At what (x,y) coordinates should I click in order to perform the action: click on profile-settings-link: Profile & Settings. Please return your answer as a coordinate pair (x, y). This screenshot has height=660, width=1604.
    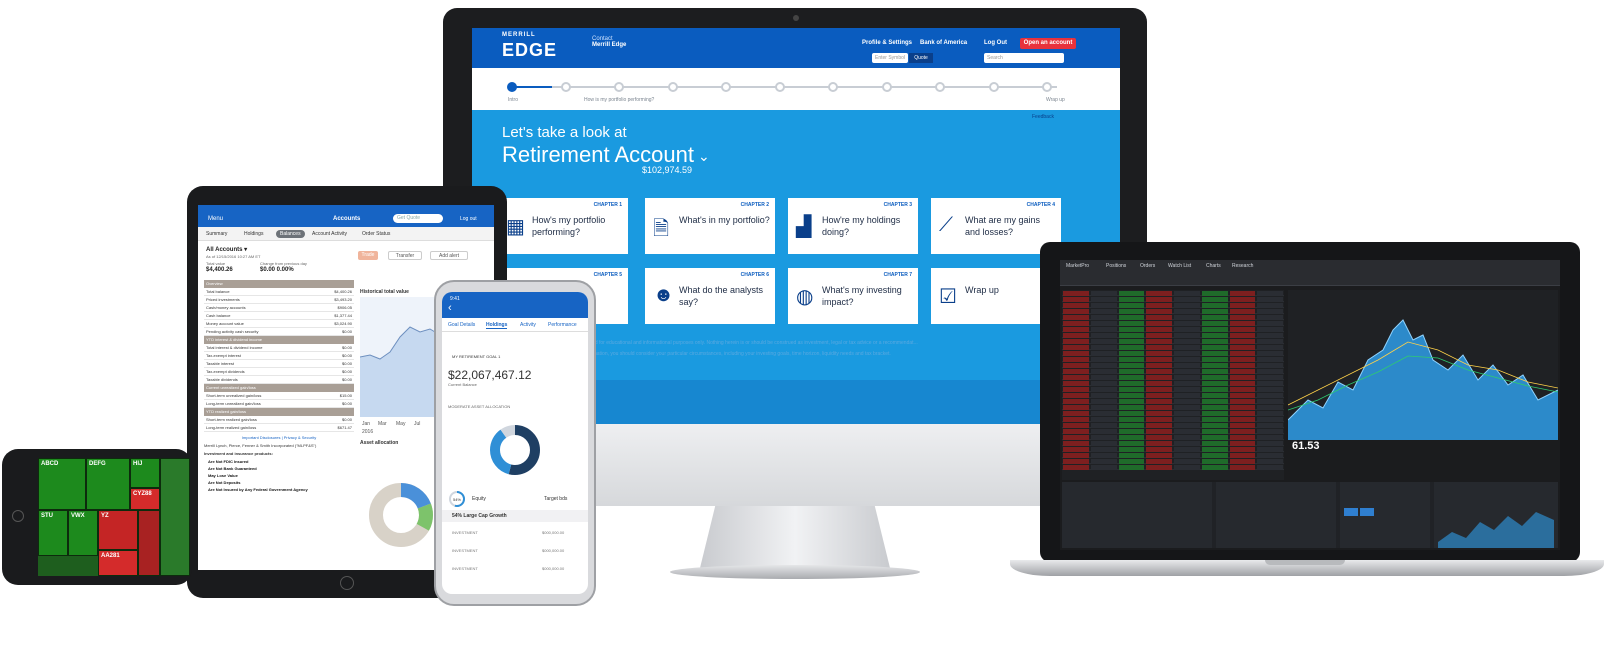
    Looking at the image, I should click on (887, 43).